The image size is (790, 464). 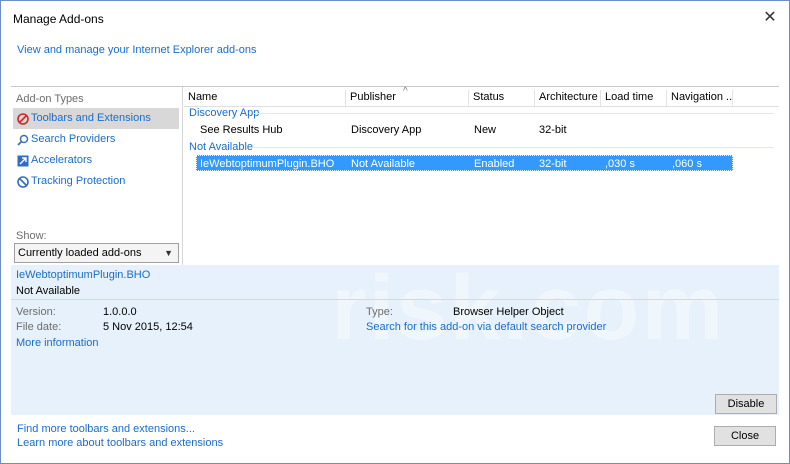 I want to click on type-label: Accelerators, so click(x=62, y=160).